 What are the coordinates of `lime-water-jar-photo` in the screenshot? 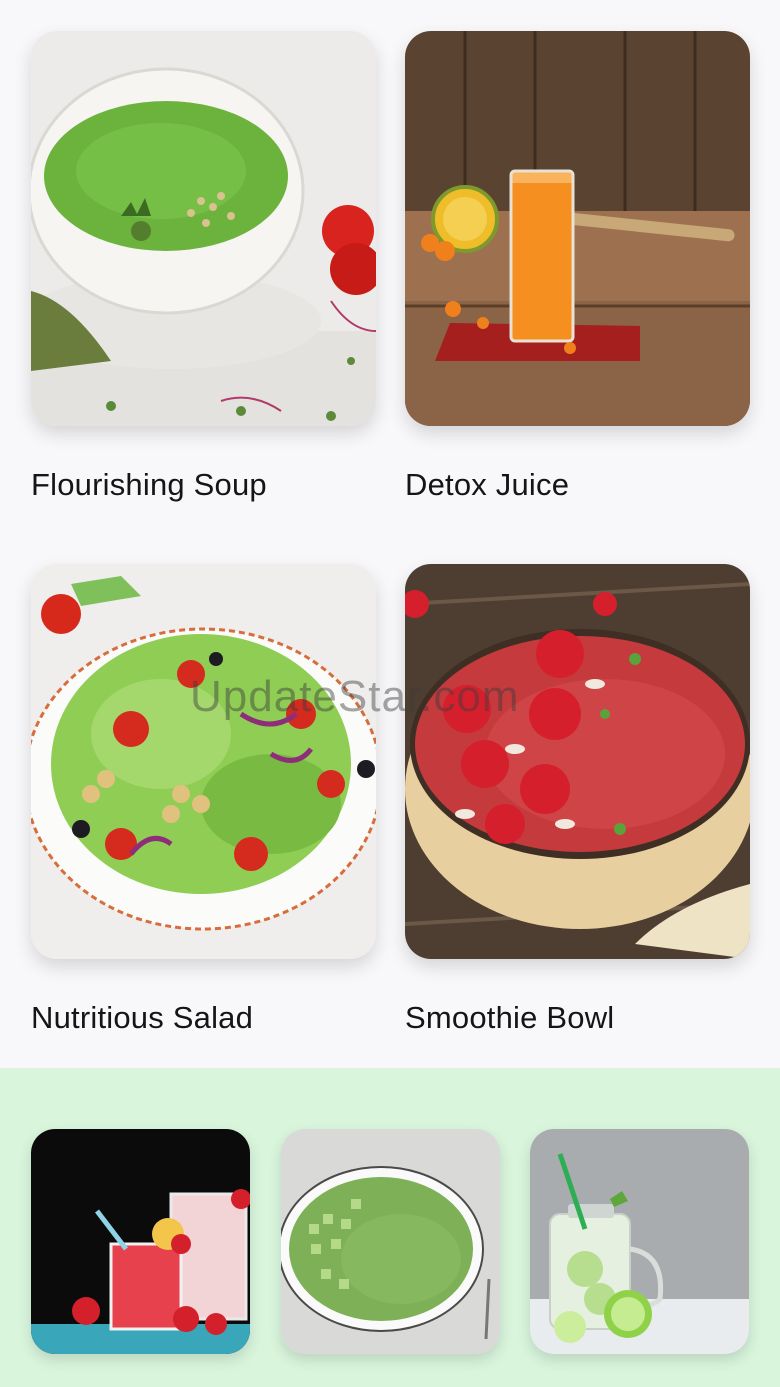 It's located at (639, 1241).